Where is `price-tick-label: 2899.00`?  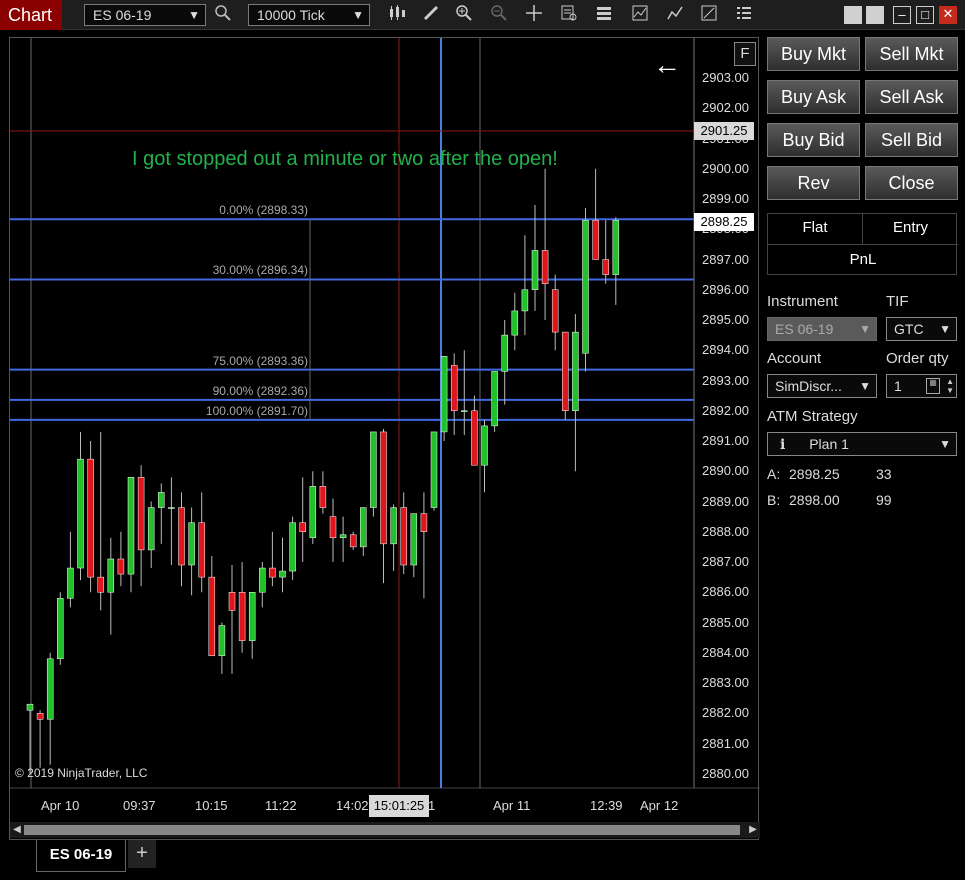
price-tick-label: 2899.00 is located at coordinates (725, 198).